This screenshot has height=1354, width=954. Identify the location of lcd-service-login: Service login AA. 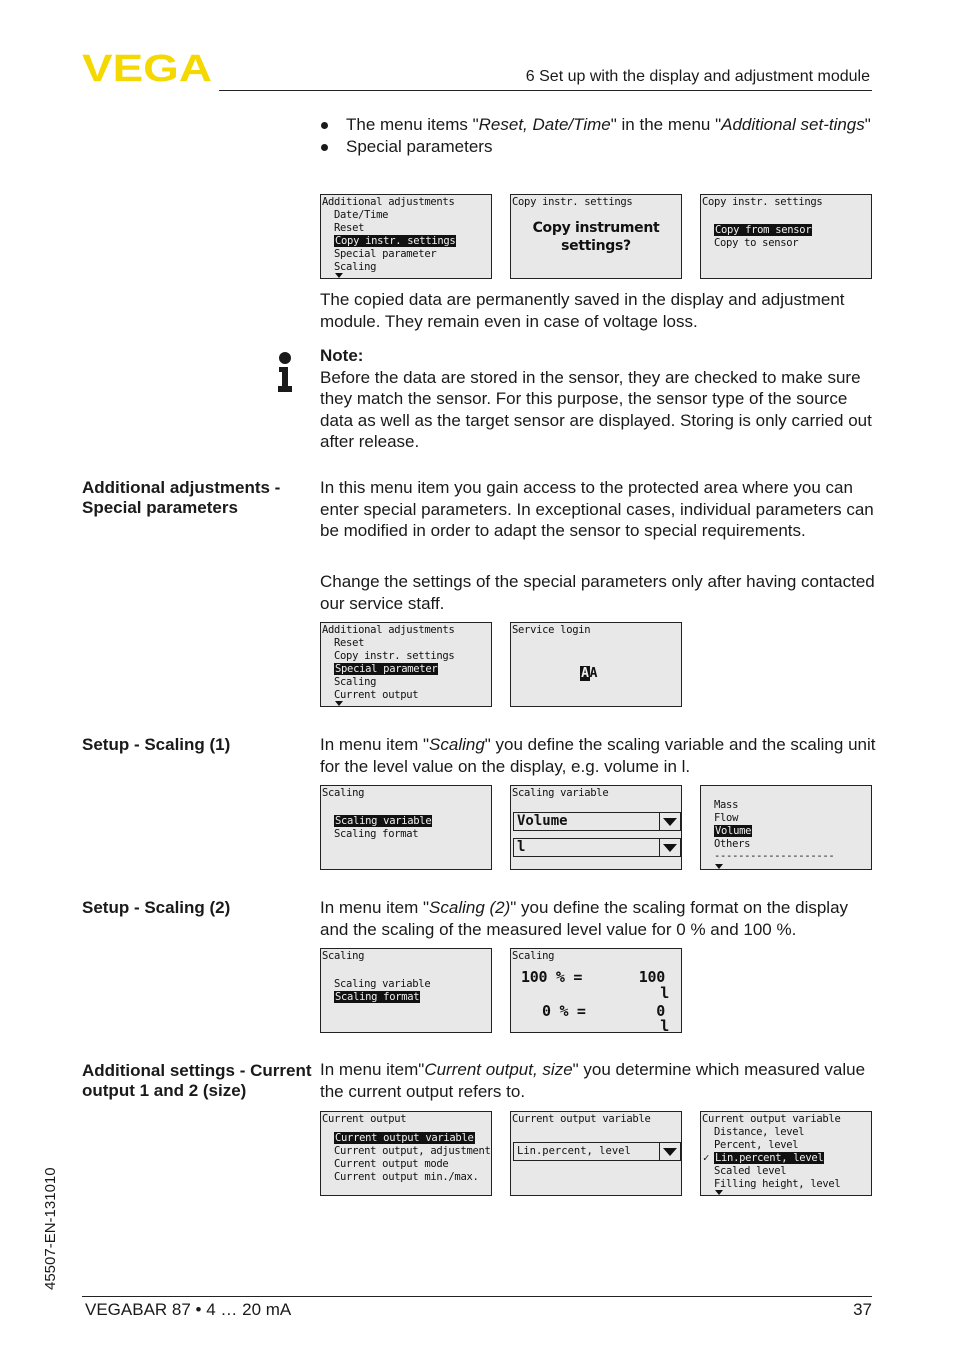
(596, 664).